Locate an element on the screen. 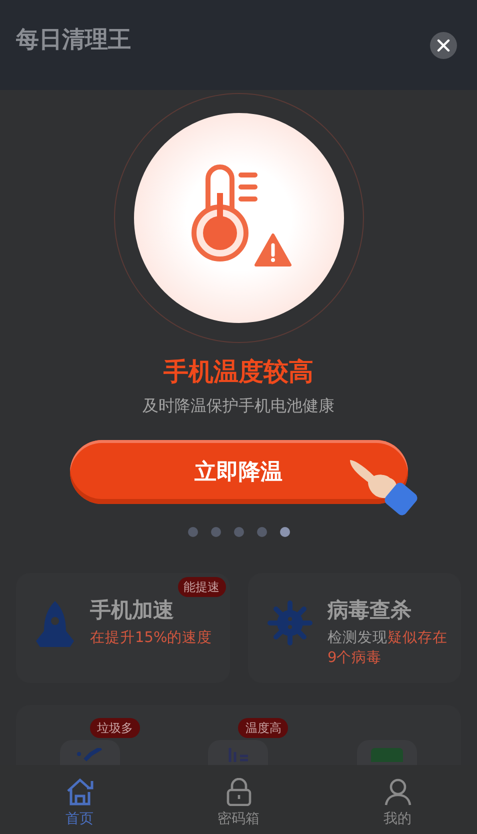 This screenshot has height=834, width=477. nav-tab: 首页 is located at coordinates (79, 799).